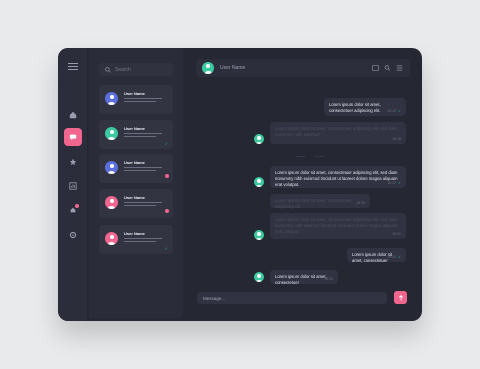 The image size is (480, 369). Describe the element at coordinates (375, 68) in the screenshot. I see `video-call-icon` at that location.